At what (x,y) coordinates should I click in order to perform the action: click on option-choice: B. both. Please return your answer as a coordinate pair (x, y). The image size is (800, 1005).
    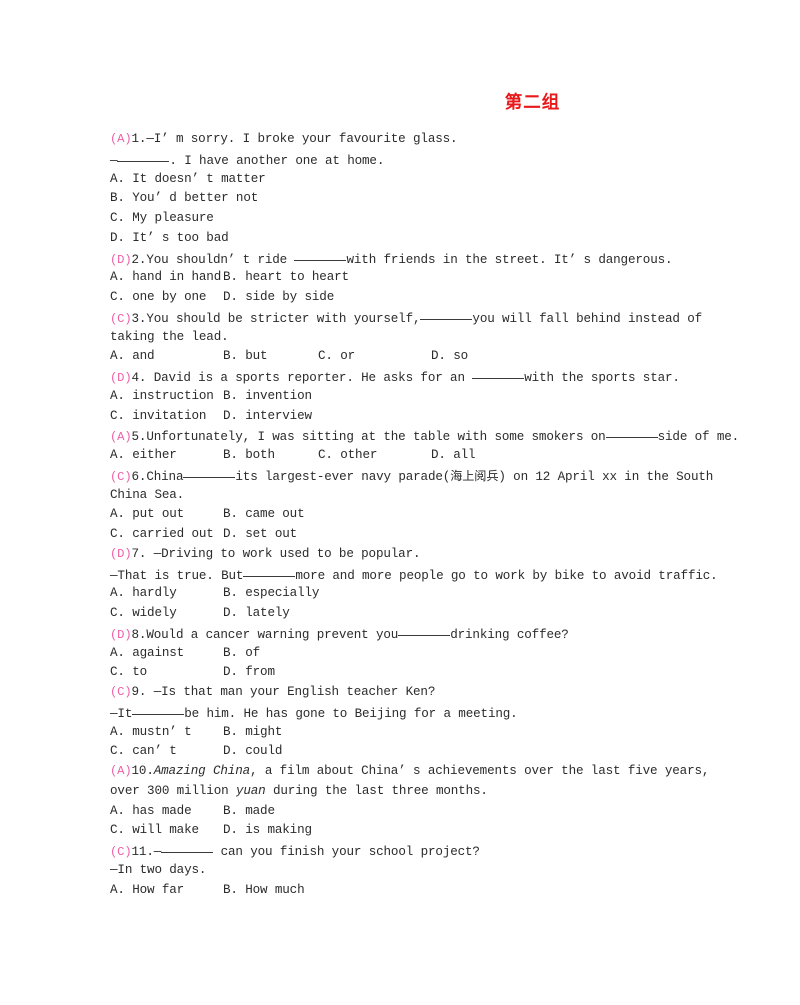
    Looking at the image, I should click on (249, 456).